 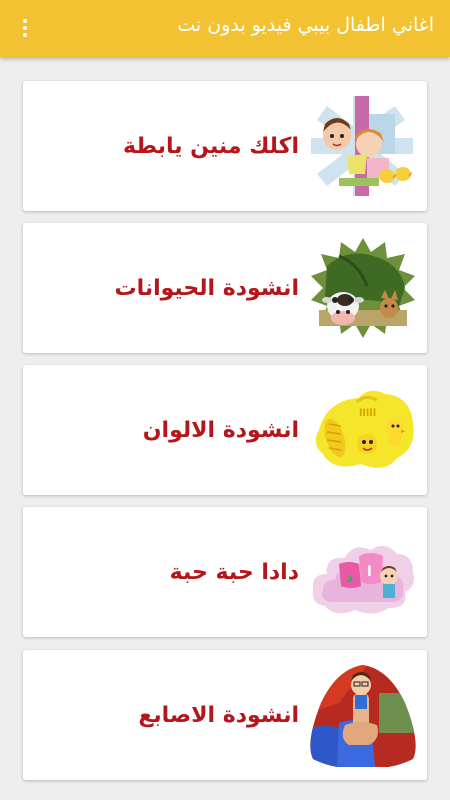 I want to click on cow-animals-thumbnail-icon, so click(x=363, y=288).